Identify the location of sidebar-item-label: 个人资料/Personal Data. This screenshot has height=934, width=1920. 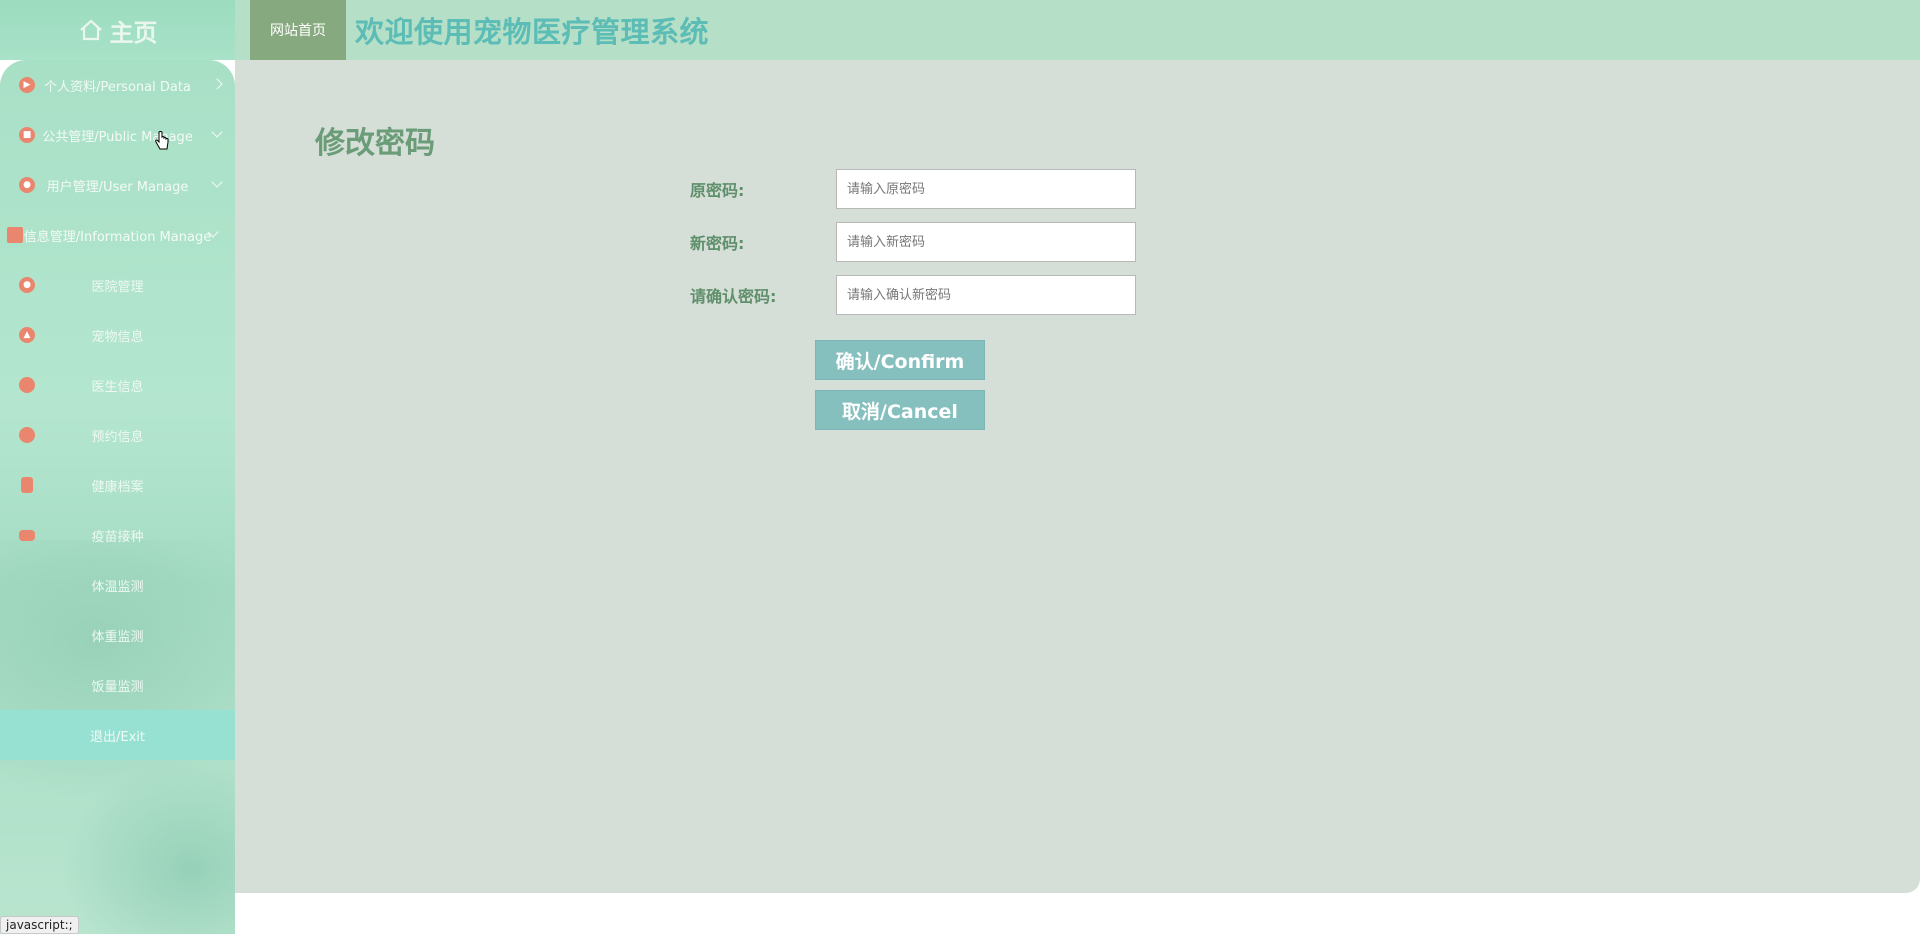
(117, 87).